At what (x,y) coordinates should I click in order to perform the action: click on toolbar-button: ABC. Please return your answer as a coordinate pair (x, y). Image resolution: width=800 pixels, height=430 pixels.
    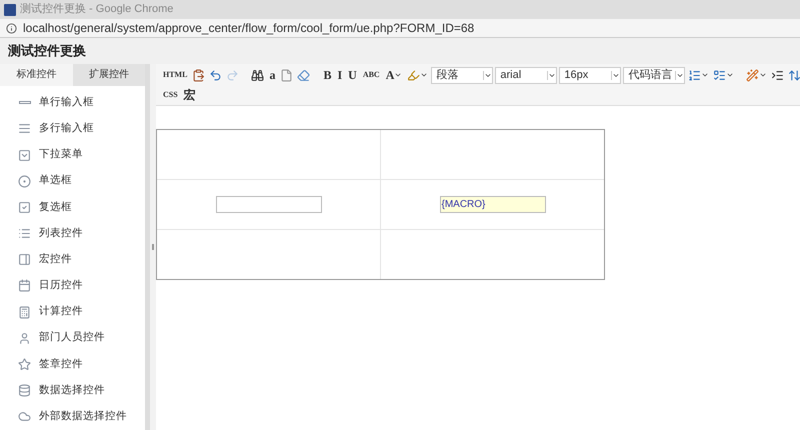
    Looking at the image, I should click on (371, 75).